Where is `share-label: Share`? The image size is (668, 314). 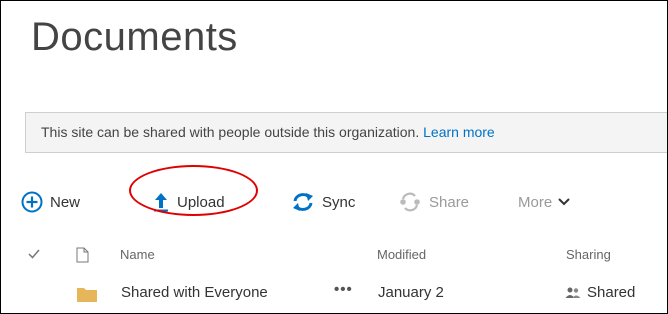 share-label: Share is located at coordinates (449, 202).